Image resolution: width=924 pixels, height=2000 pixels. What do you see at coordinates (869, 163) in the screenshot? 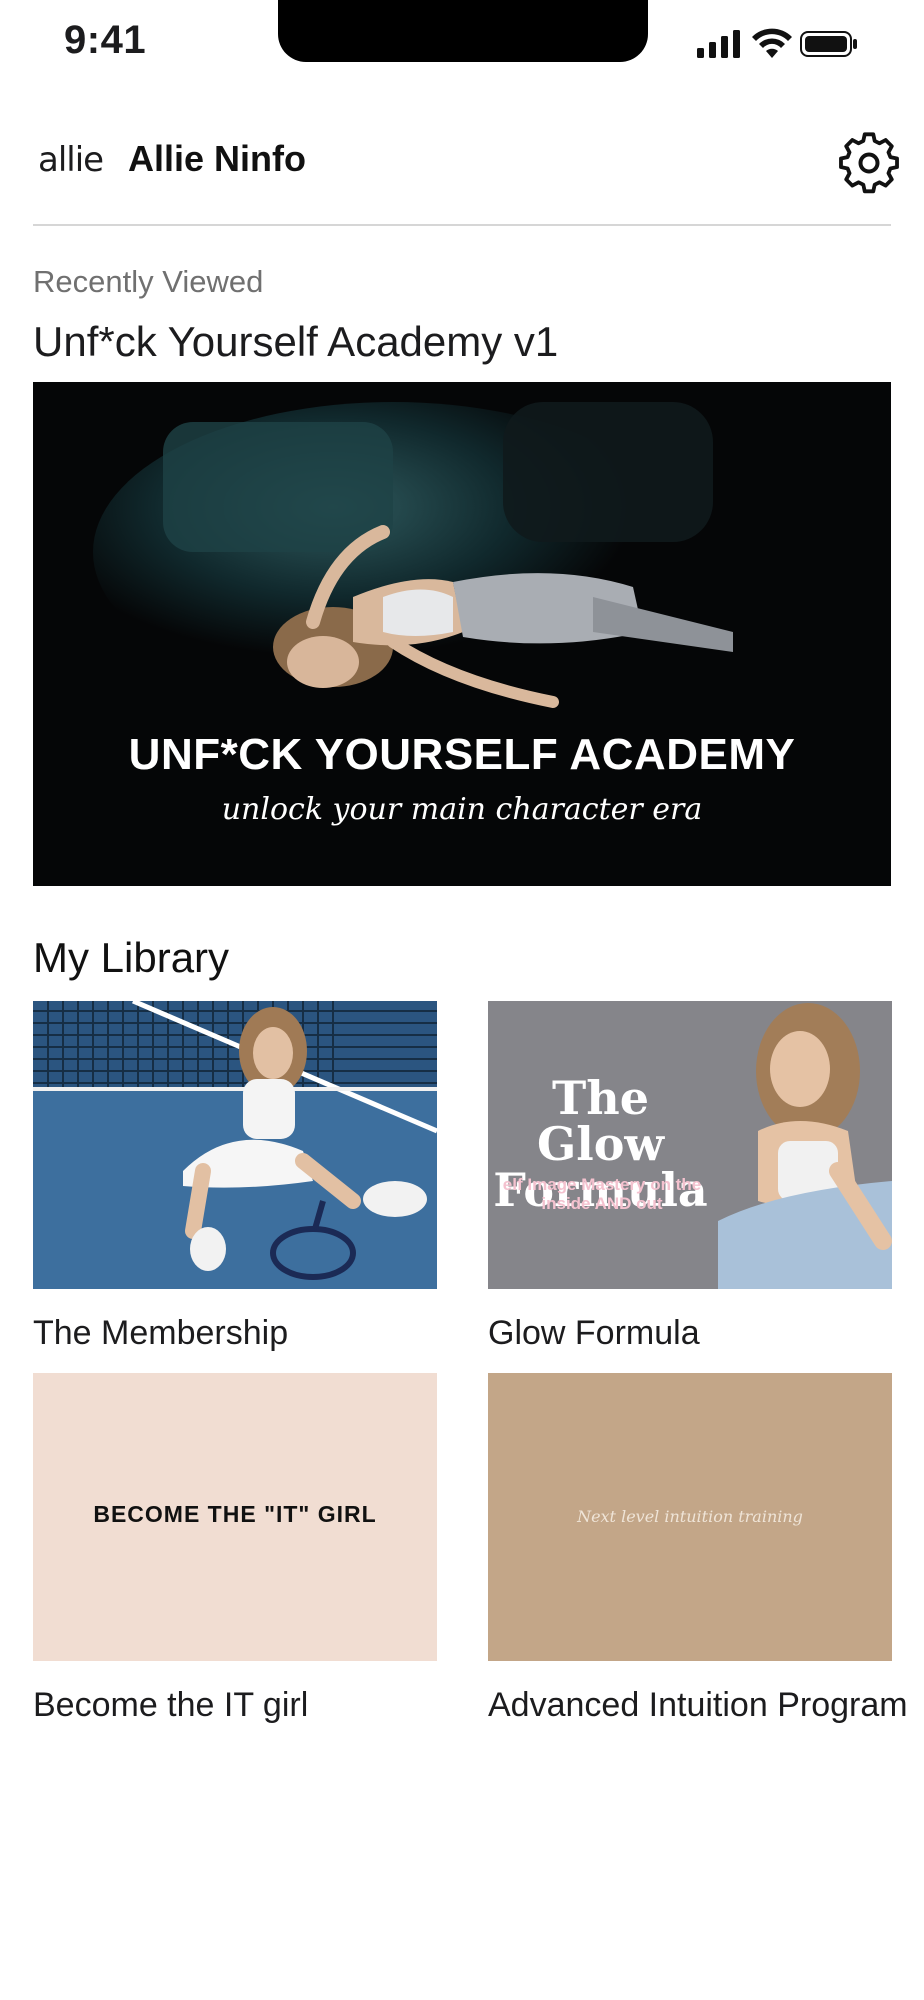
I see `settings-gear-icon` at bounding box center [869, 163].